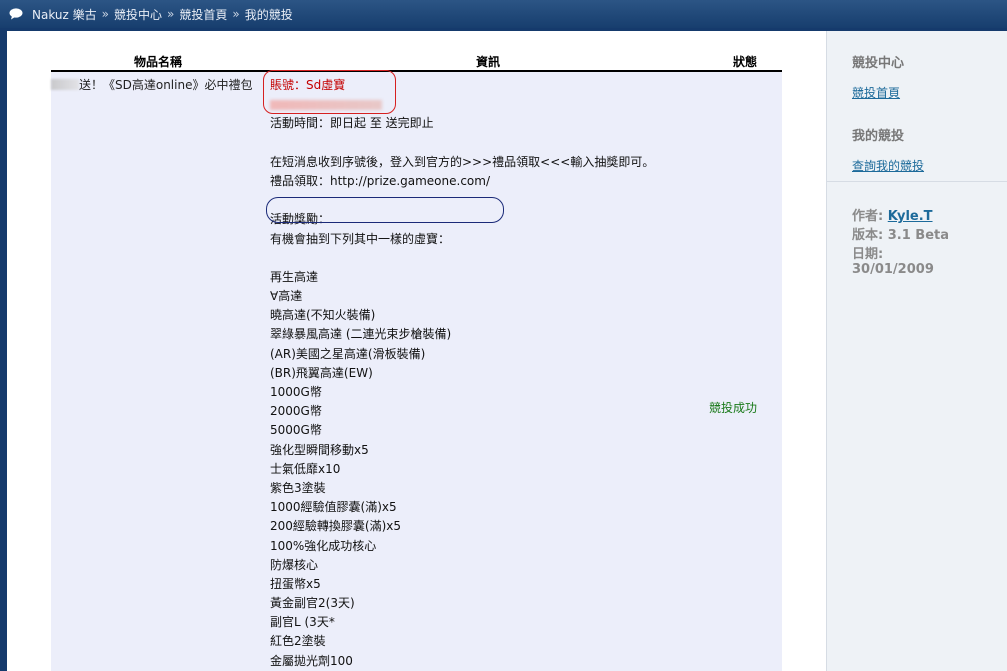 The height and width of the screenshot is (671, 1007). I want to click on info-line: 1000G幣, so click(296, 392).